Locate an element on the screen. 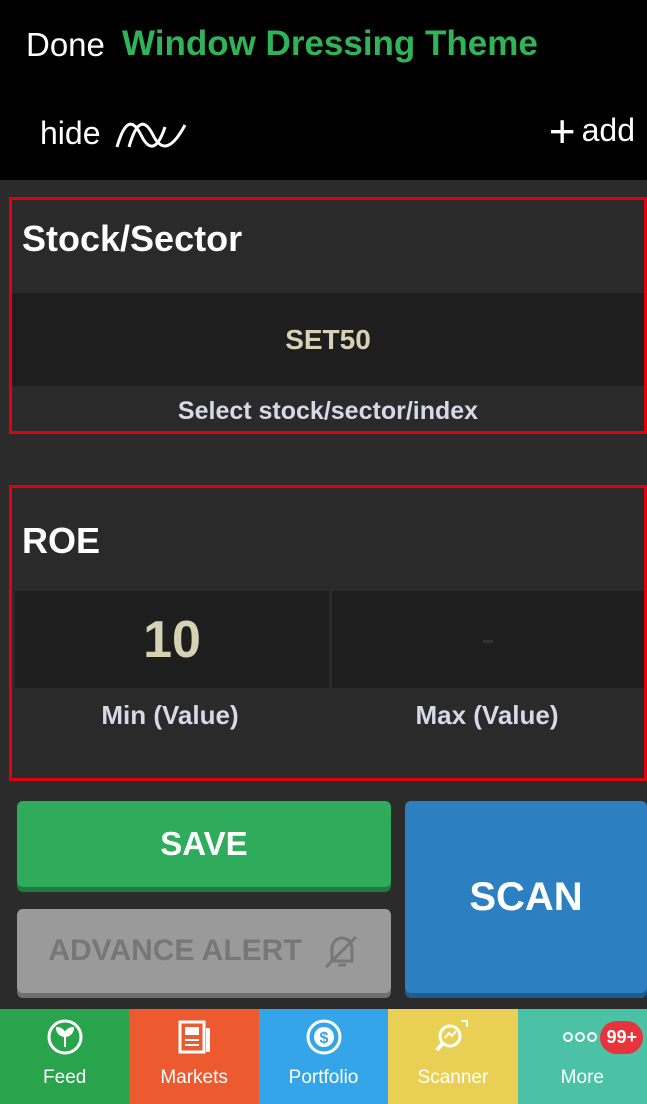 This screenshot has width=647, height=1104. advance-alert-button: ADVANCE ALERT is located at coordinates (204, 951).